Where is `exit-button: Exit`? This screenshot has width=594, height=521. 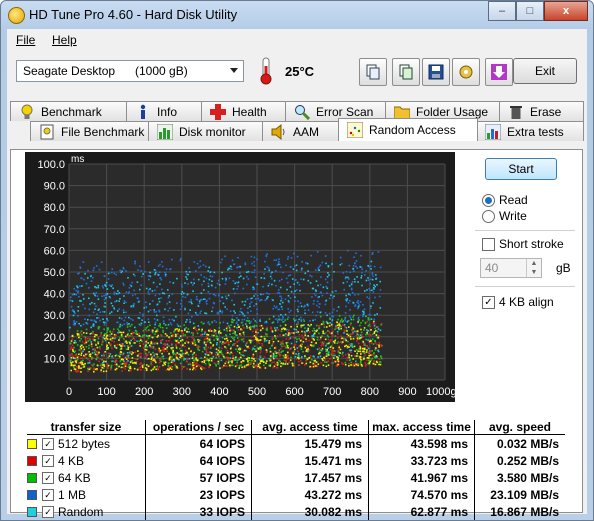 exit-button: Exit is located at coordinates (545, 71).